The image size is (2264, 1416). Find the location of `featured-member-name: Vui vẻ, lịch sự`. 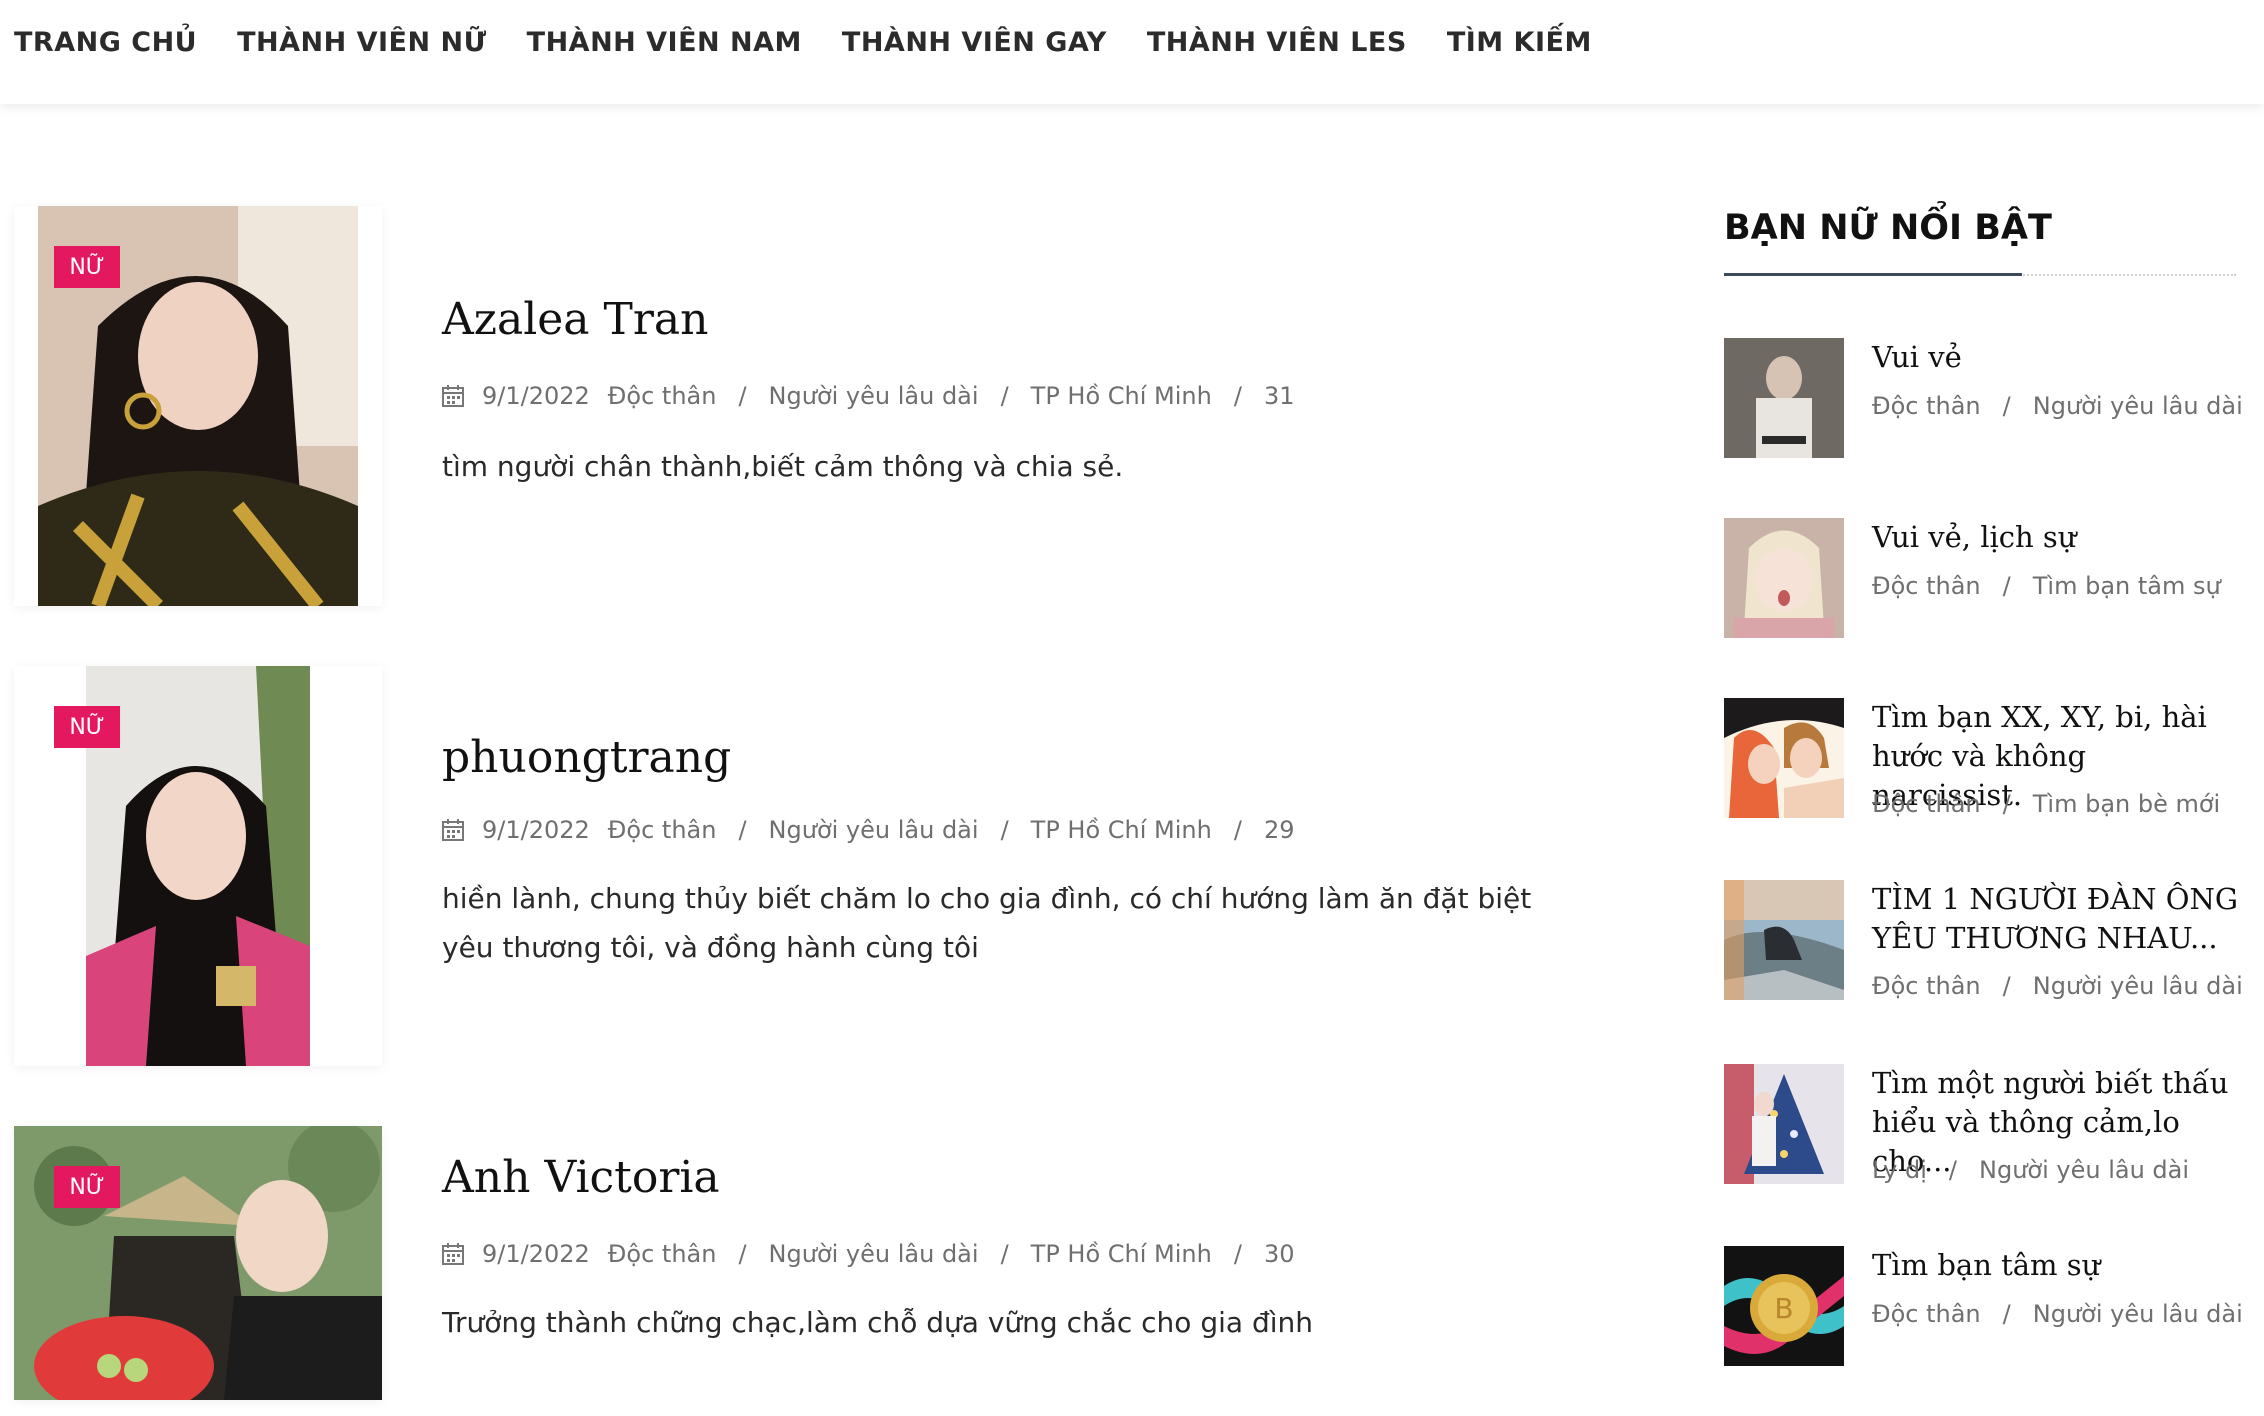

featured-member-name: Vui vẻ, lịch sự is located at coordinates (2057, 537).